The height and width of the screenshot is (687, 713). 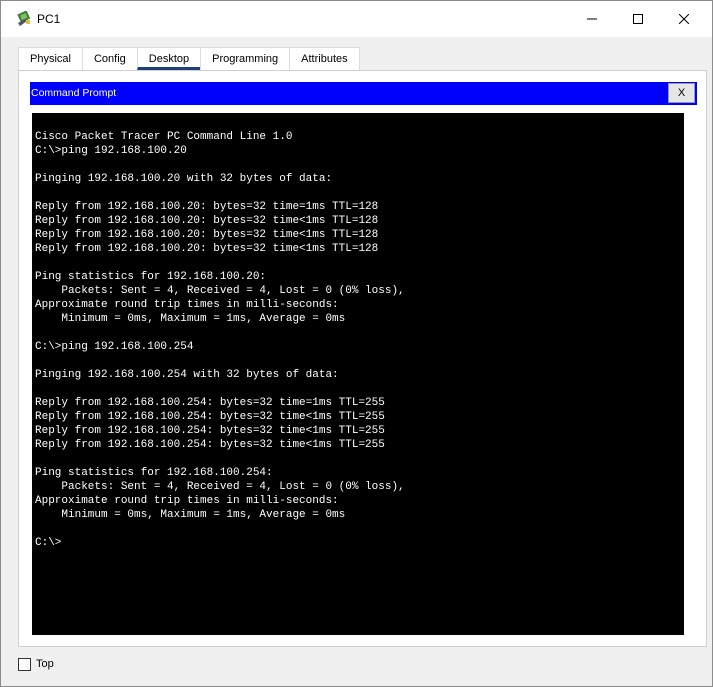 I want to click on maximize-button, so click(x=638, y=19).